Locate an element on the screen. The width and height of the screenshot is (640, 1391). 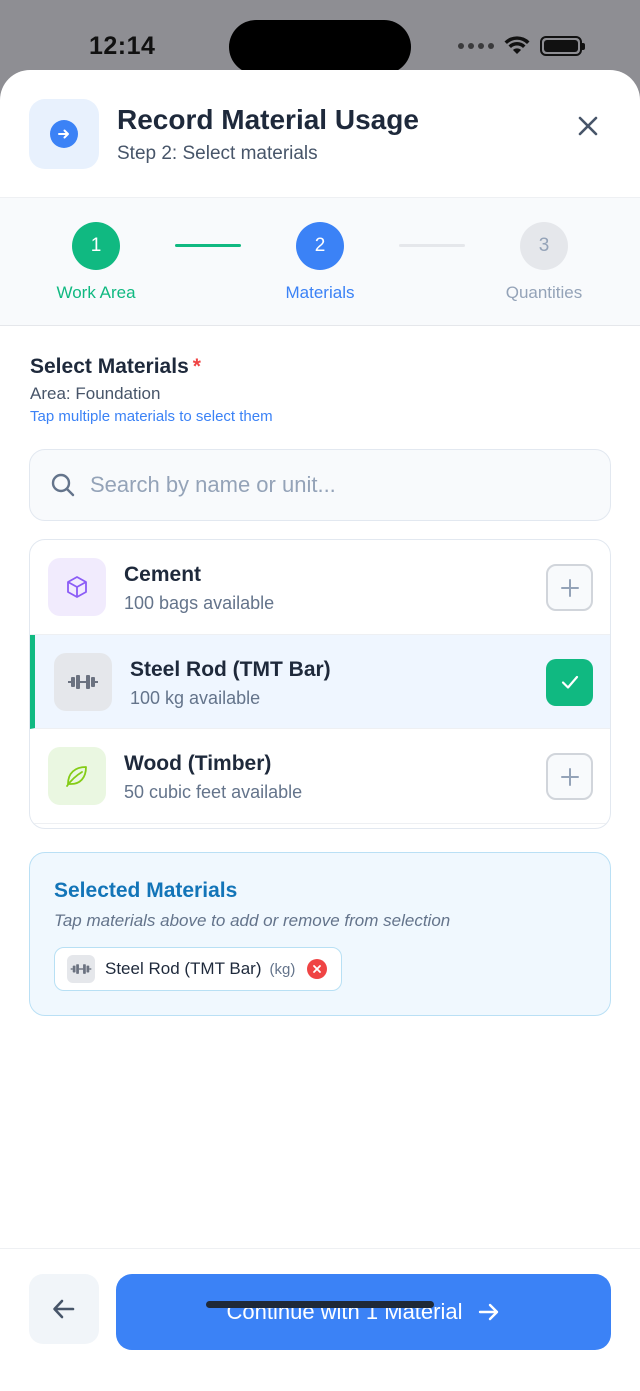
required-mark: * is located at coordinates (196, 366).